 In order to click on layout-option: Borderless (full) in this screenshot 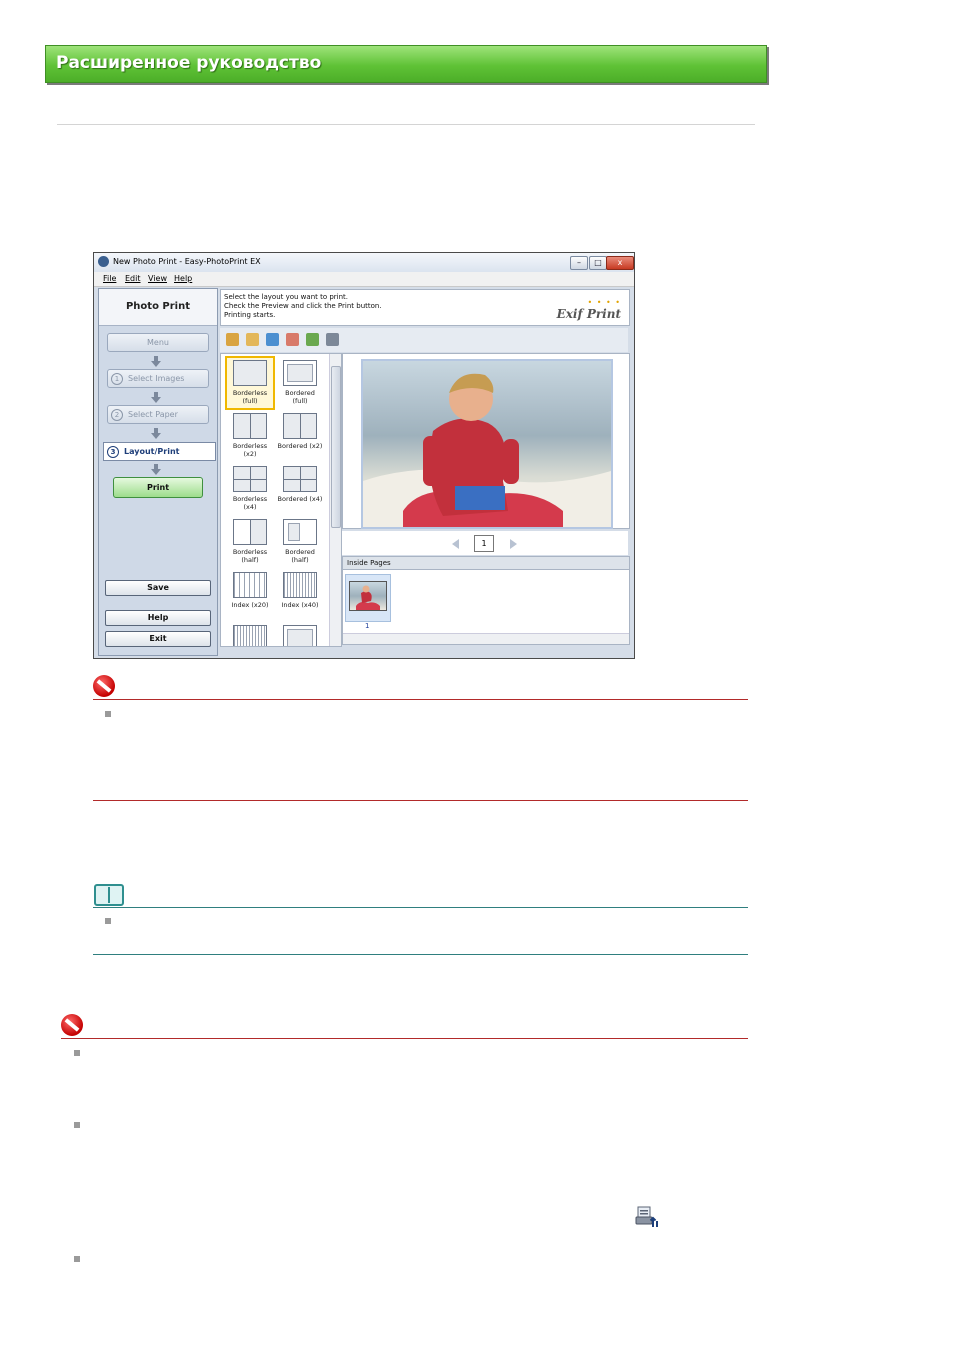, I will do `click(250, 383)`.